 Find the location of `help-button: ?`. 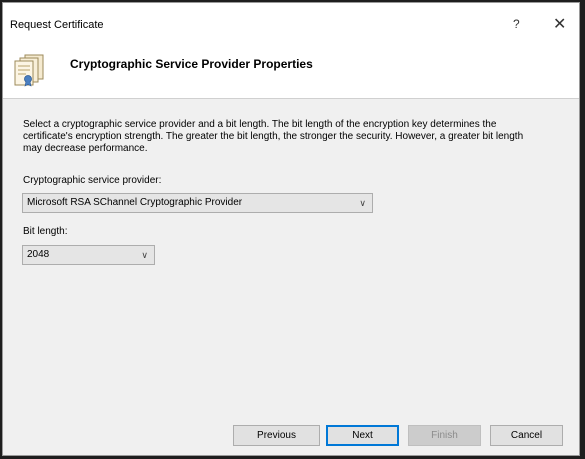

help-button: ? is located at coordinates (516, 24).